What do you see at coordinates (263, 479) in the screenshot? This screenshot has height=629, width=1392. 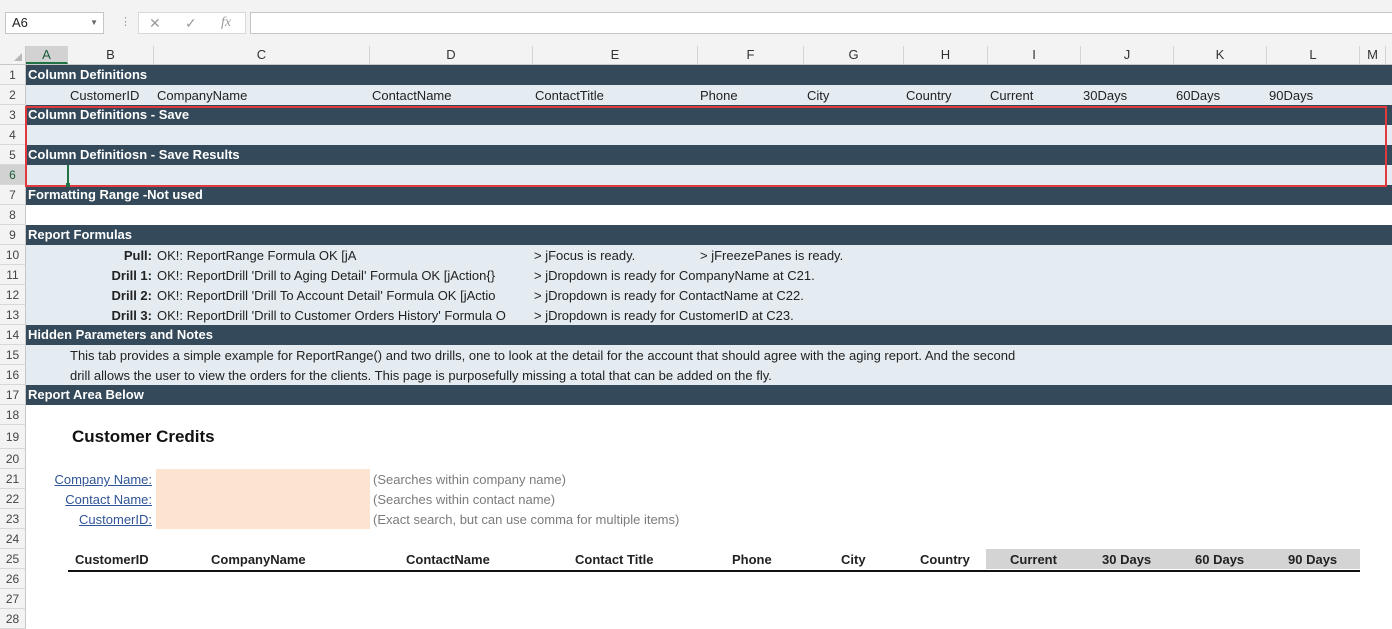 I see `company-name-input` at bounding box center [263, 479].